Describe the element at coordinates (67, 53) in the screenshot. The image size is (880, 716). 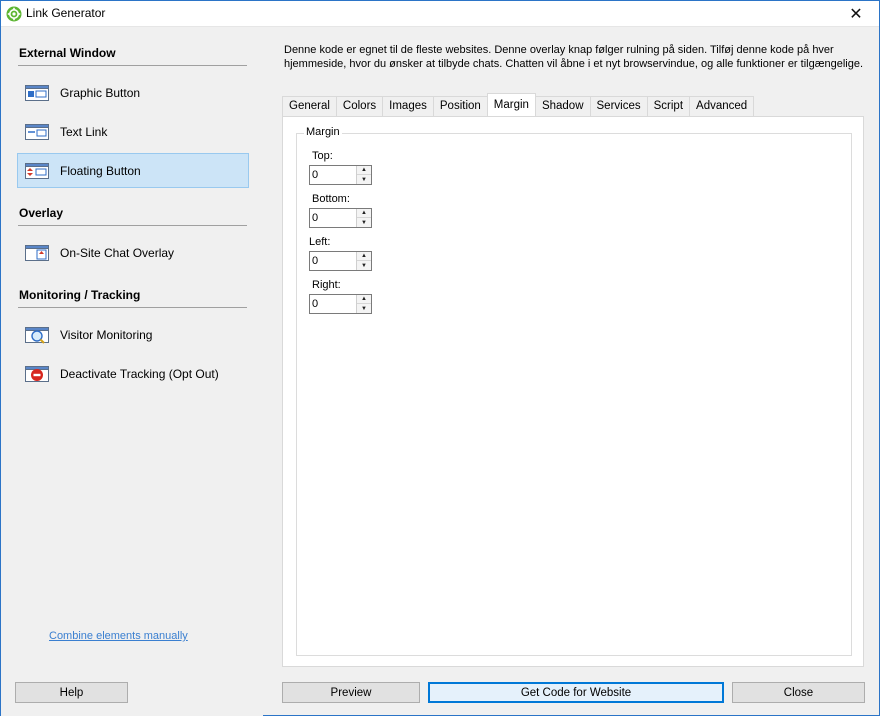
I see `section-heading-external-window: External Window` at that location.